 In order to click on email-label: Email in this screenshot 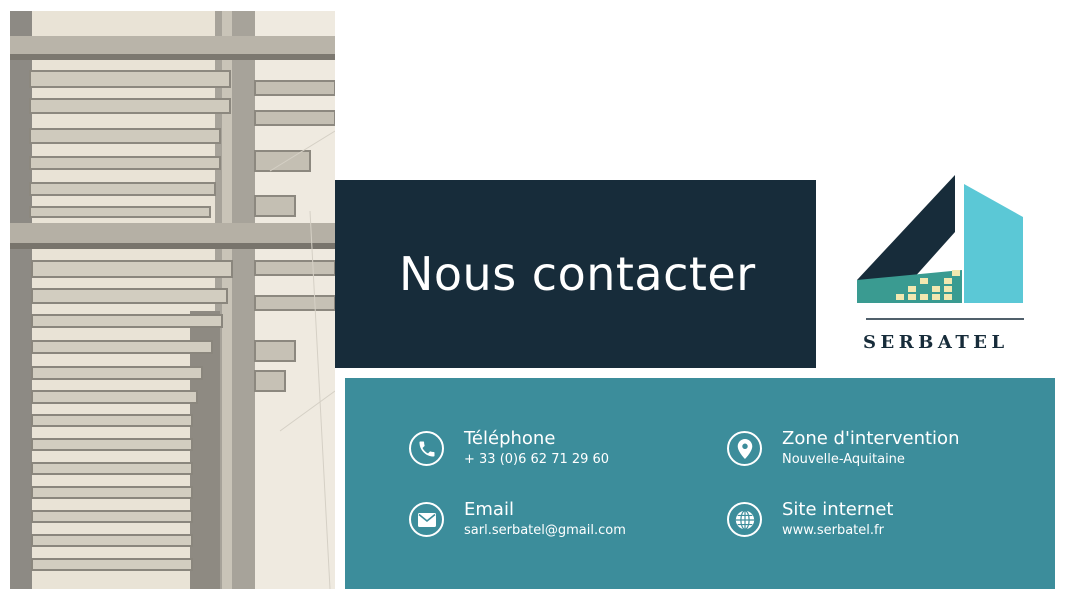, I will do `click(489, 509)`.